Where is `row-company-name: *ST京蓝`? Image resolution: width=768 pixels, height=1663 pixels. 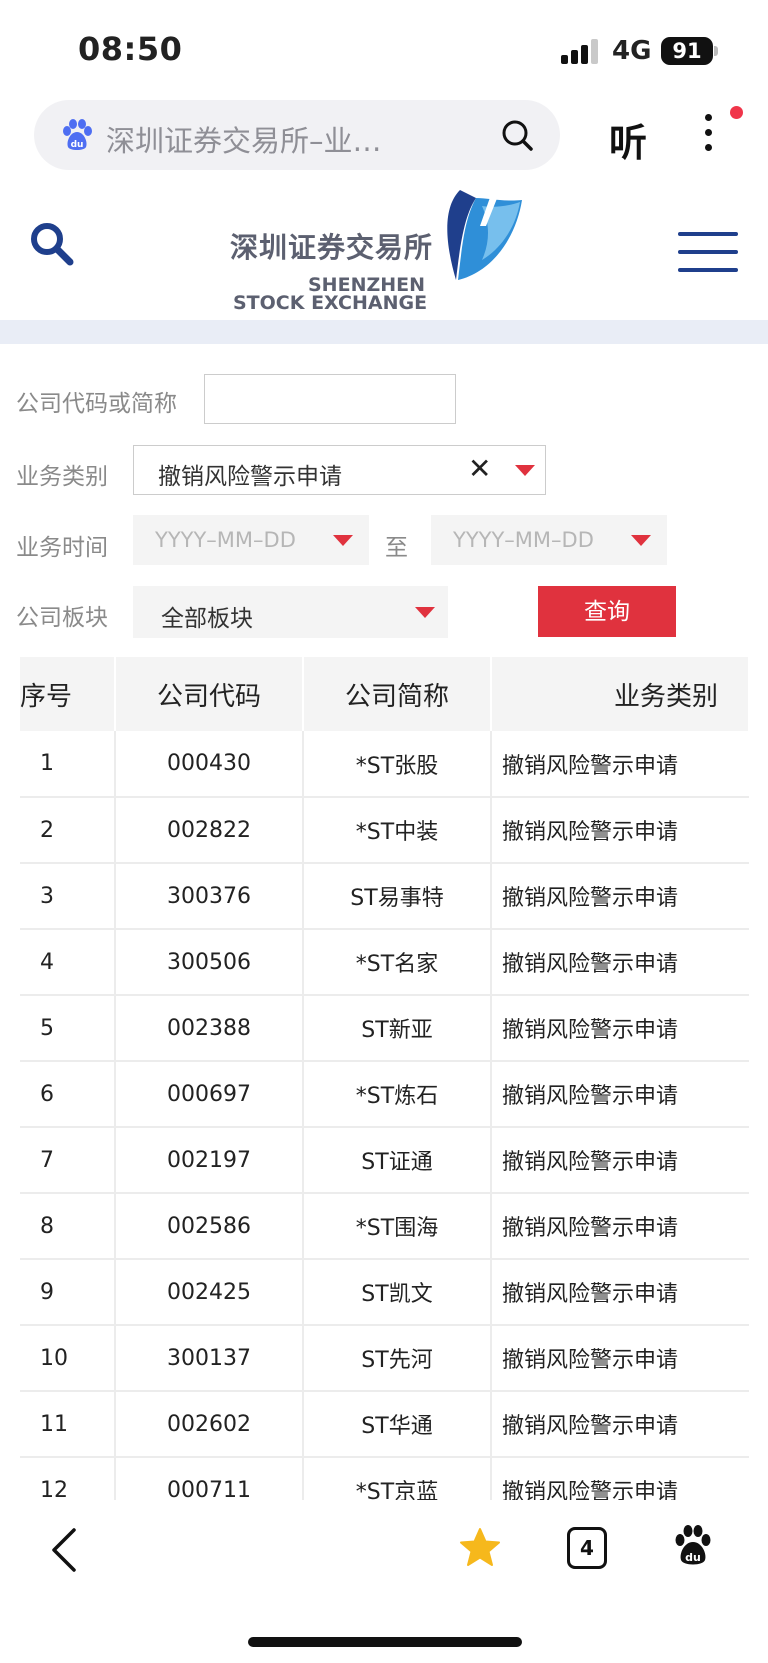
row-company-name: *ST京蓝 is located at coordinates (397, 1478).